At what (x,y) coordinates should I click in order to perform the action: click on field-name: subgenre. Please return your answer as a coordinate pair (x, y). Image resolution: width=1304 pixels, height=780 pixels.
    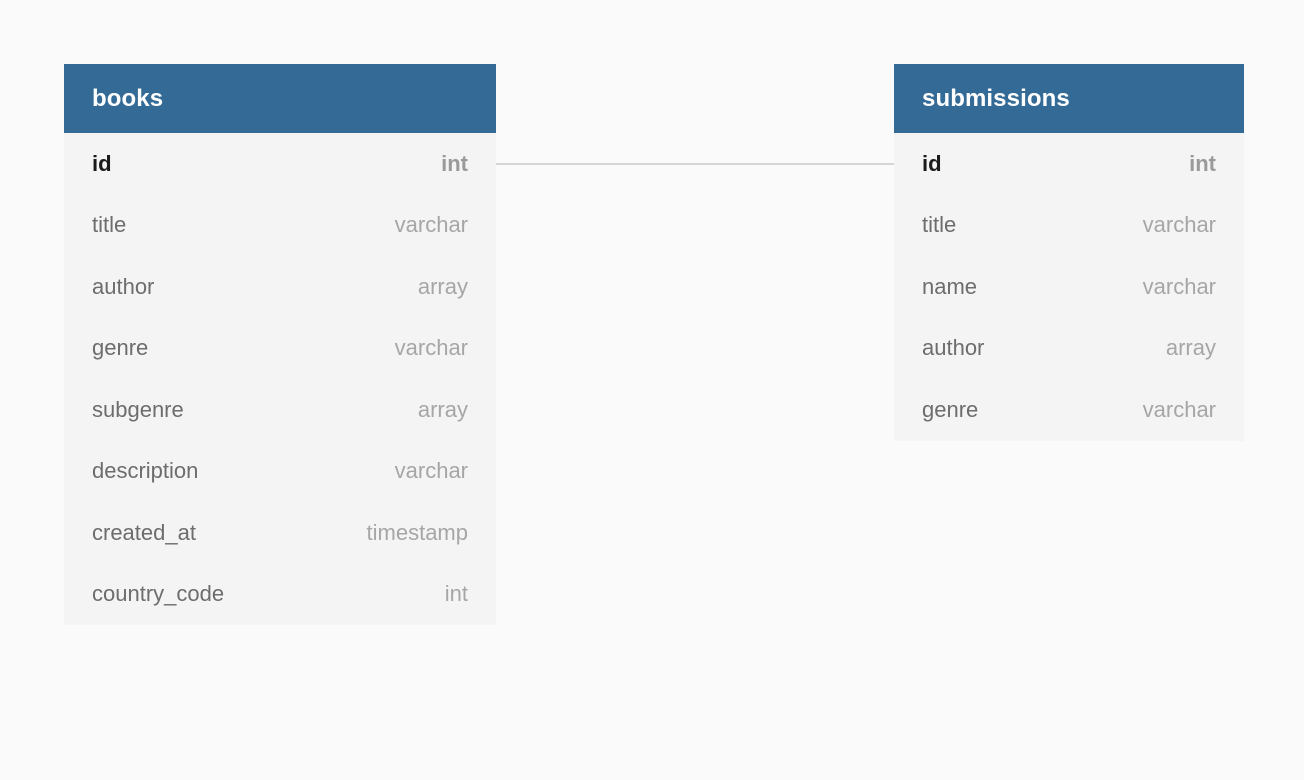
    Looking at the image, I should click on (138, 409).